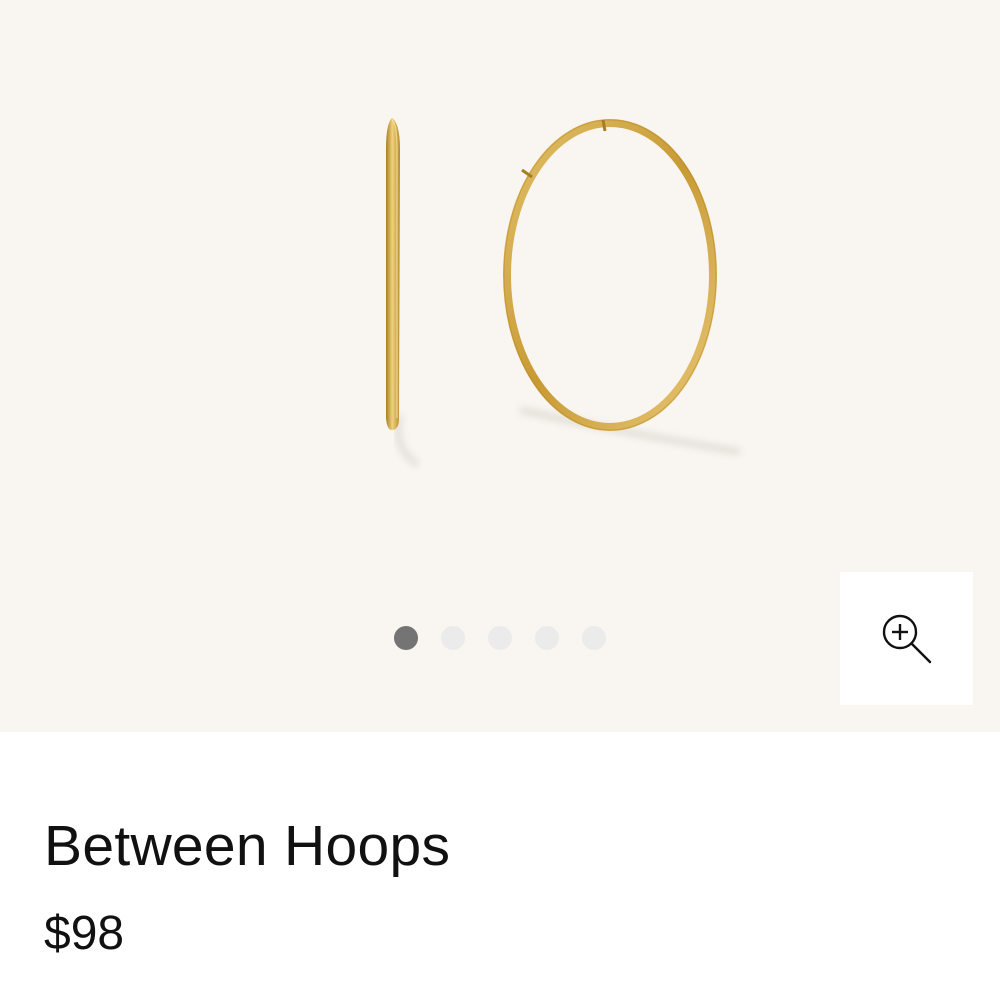  I want to click on product-title: Between Hoops, so click(247, 846).